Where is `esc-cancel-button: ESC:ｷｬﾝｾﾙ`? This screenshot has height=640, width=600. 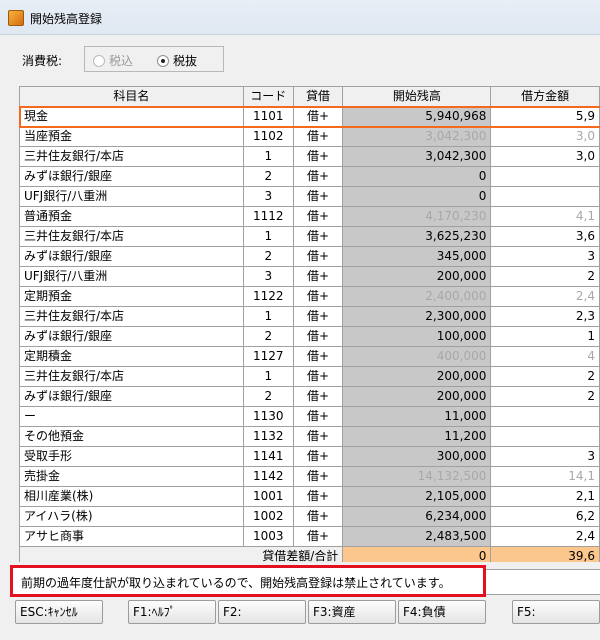
esc-cancel-button: ESC:ｷｬﾝｾﾙ is located at coordinates (59, 612).